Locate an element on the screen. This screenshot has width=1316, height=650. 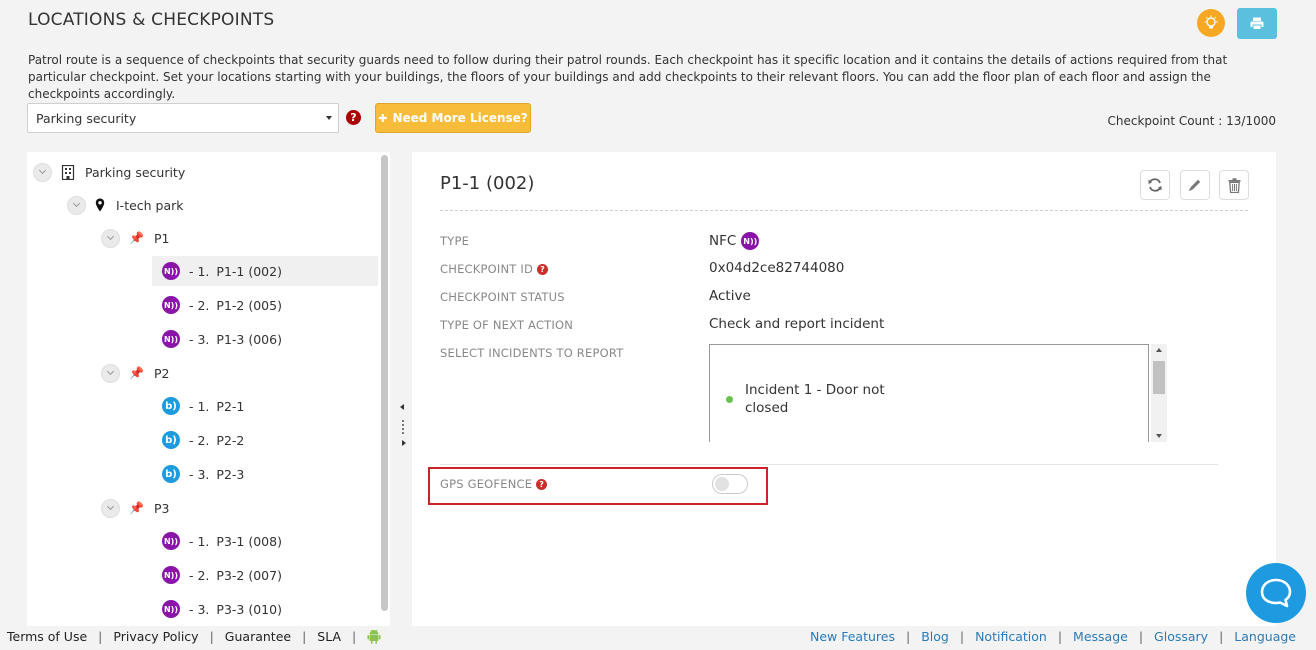
collapse-left-arrow-icon is located at coordinates (402, 407).